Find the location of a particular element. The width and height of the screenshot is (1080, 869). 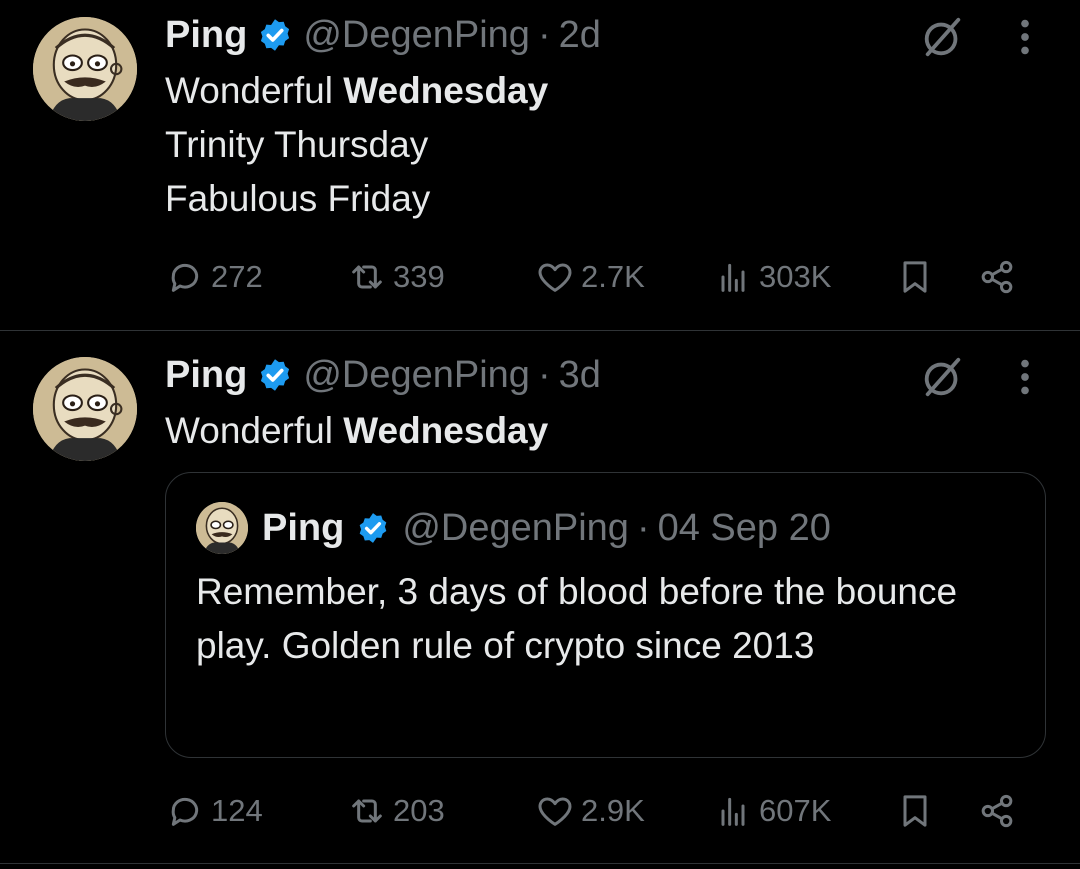

repost-button: 203 is located at coordinates (396, 811).